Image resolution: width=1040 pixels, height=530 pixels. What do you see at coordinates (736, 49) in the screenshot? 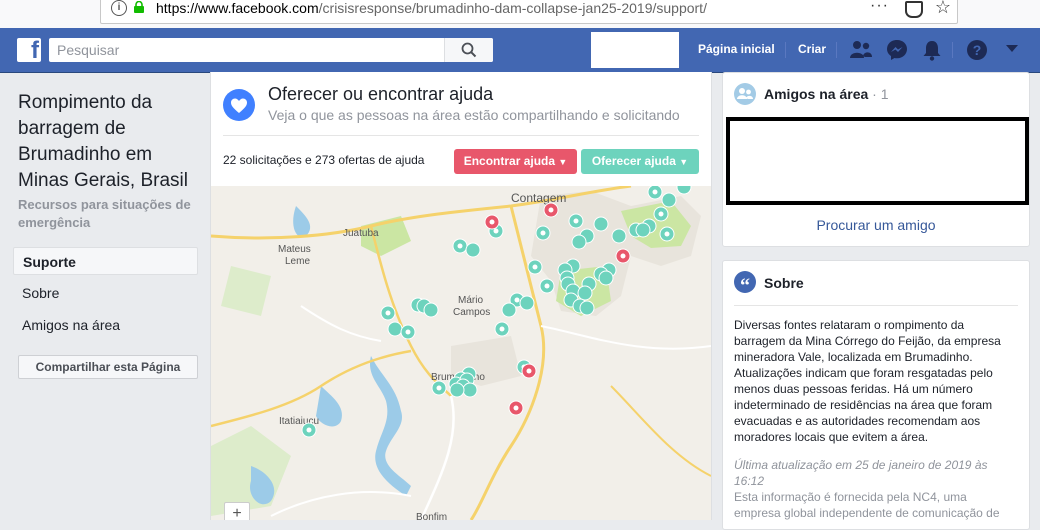
I see `home-link: Página inicial` at bounding box center [736, 49].